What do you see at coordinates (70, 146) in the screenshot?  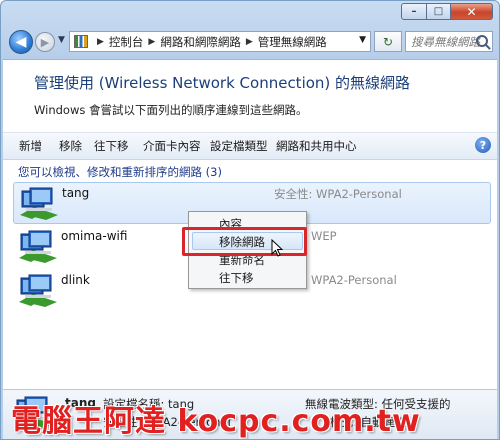 I see `remove-button: 移除` at bounding box center [70, 146].